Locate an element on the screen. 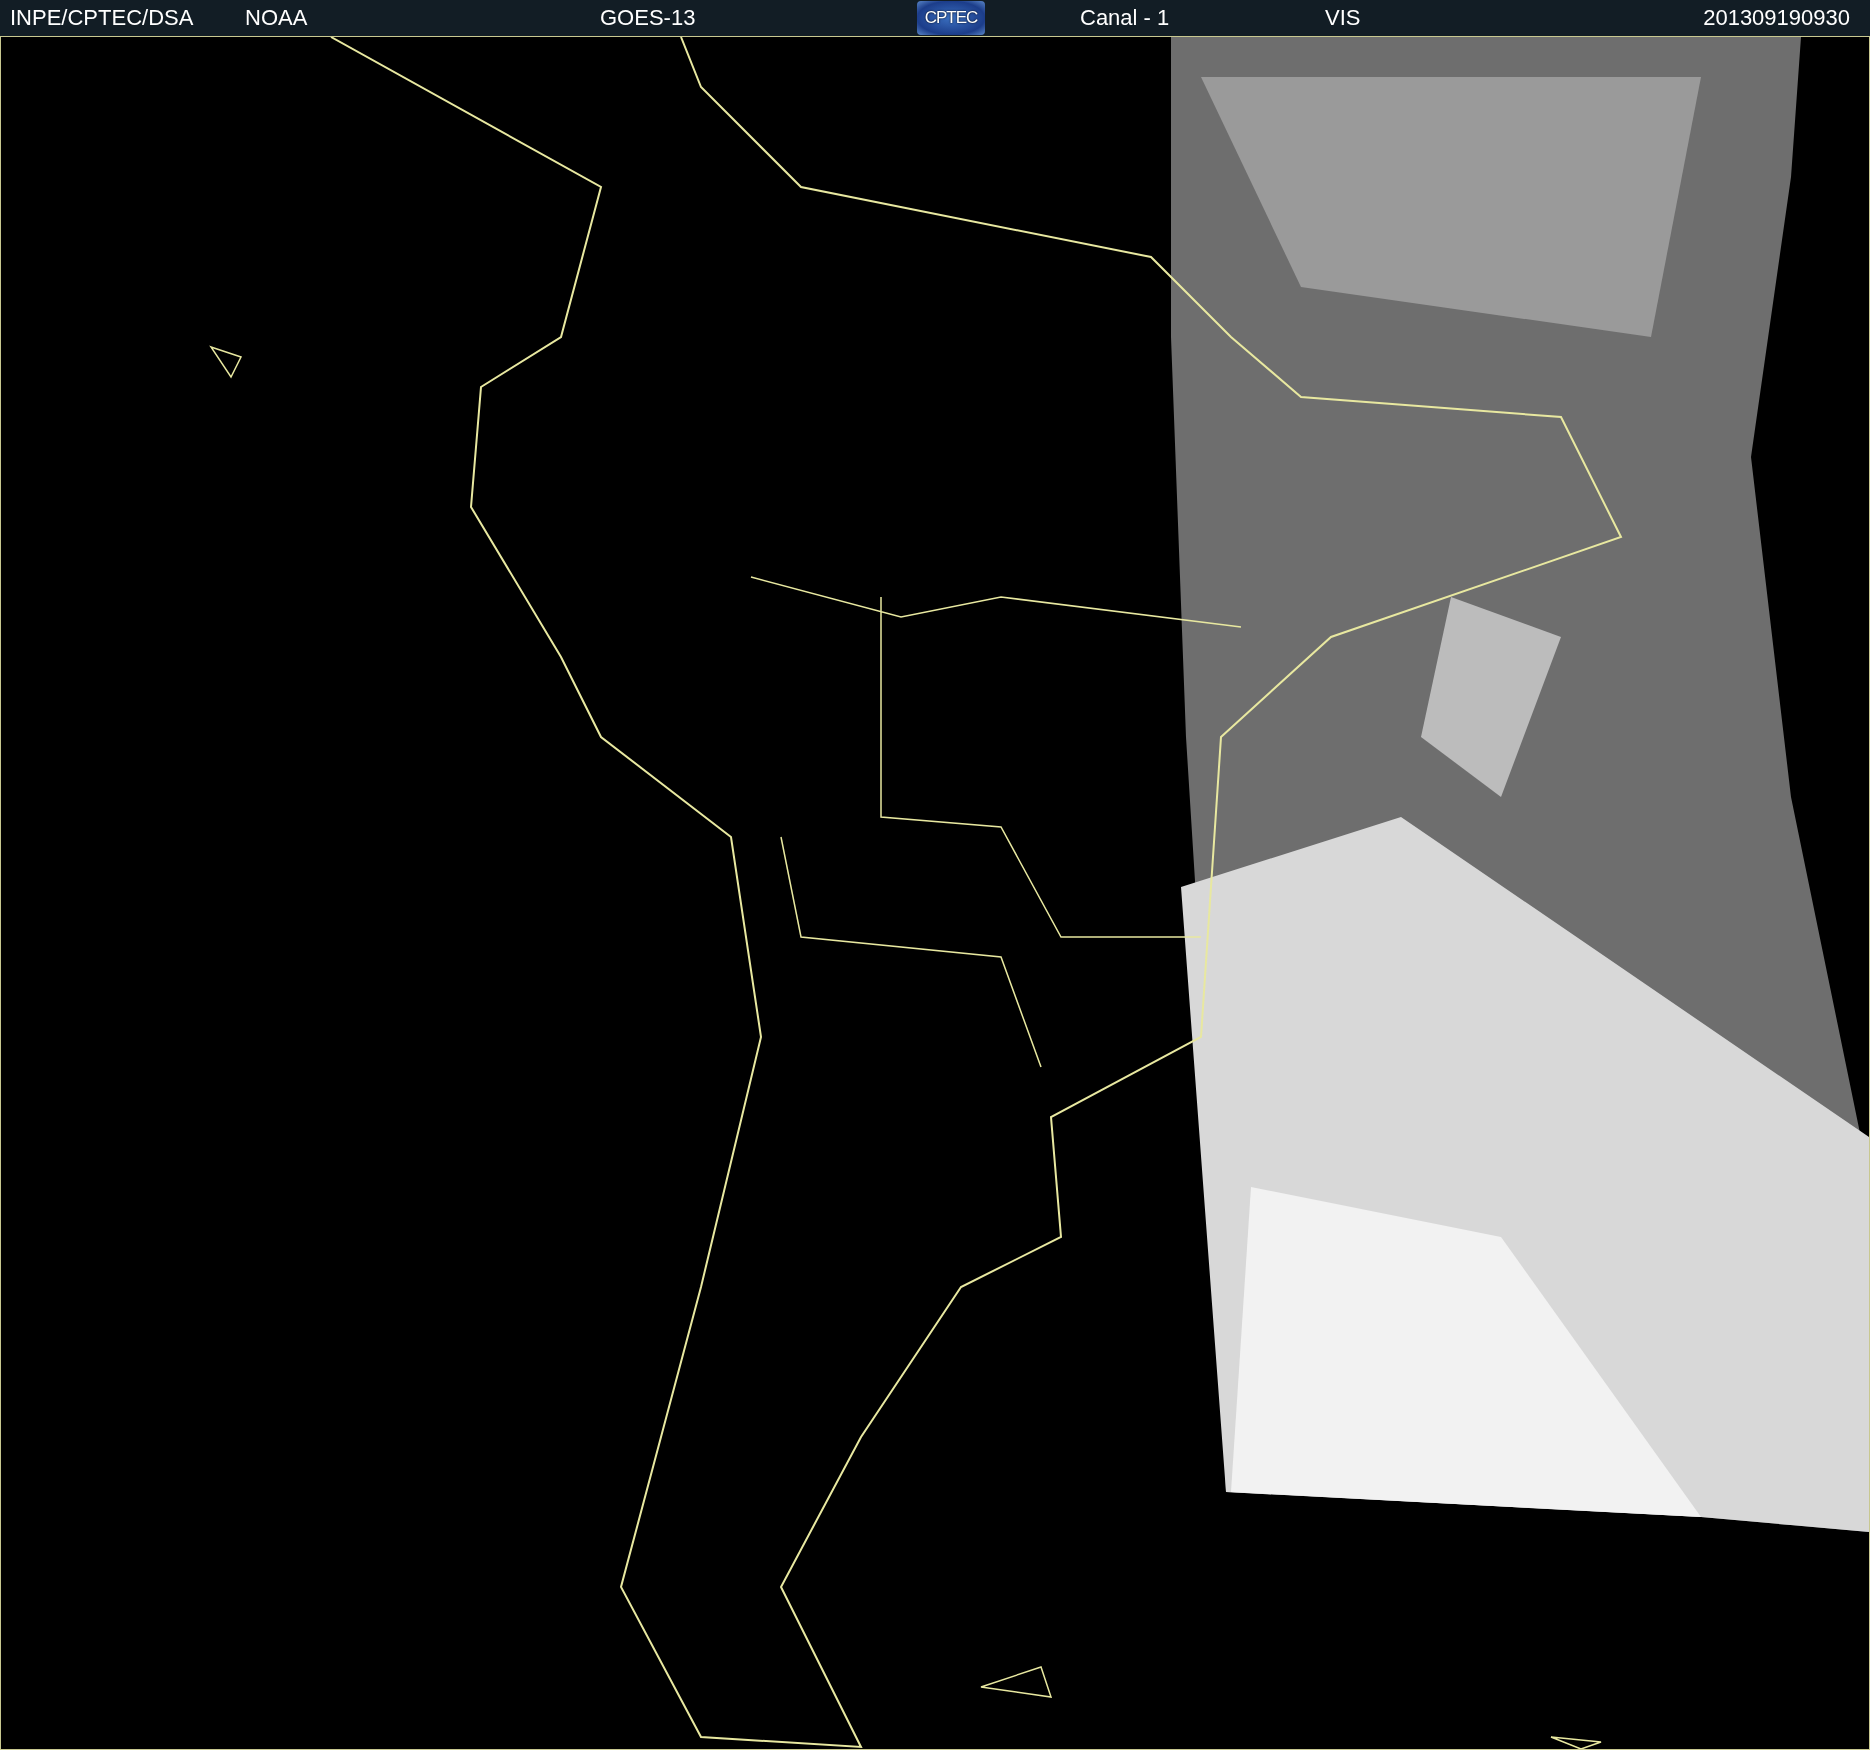  satellite-label: GOES-13 is located at coordinates (648, 17).